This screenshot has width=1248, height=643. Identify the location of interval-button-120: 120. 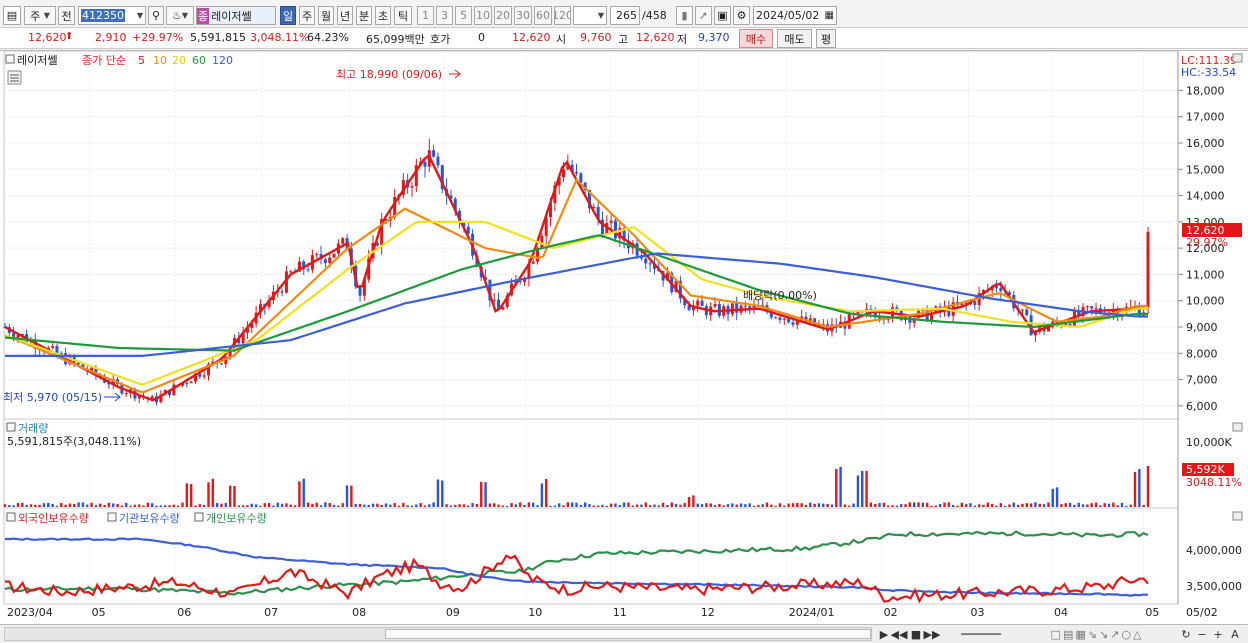
(562, 15).